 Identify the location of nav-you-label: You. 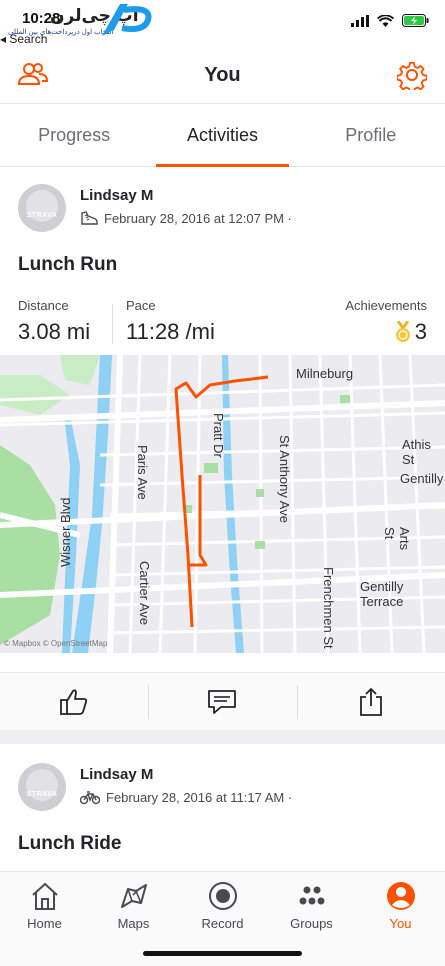
(400, 923).